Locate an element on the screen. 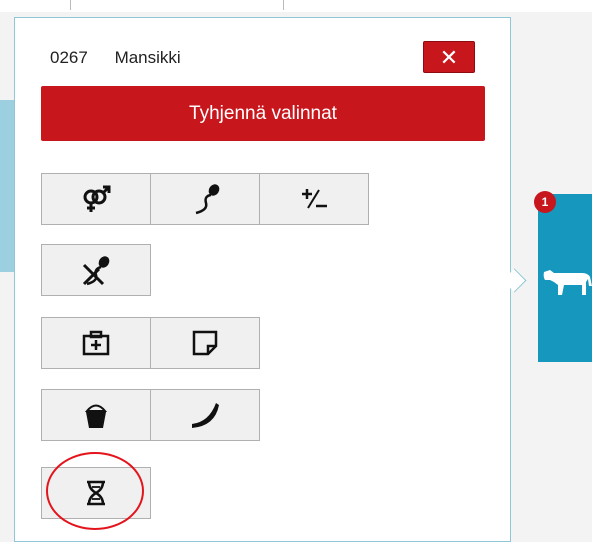 This screenshot has height=542, width=592. insemination-button is located at coordinates (205, 199).